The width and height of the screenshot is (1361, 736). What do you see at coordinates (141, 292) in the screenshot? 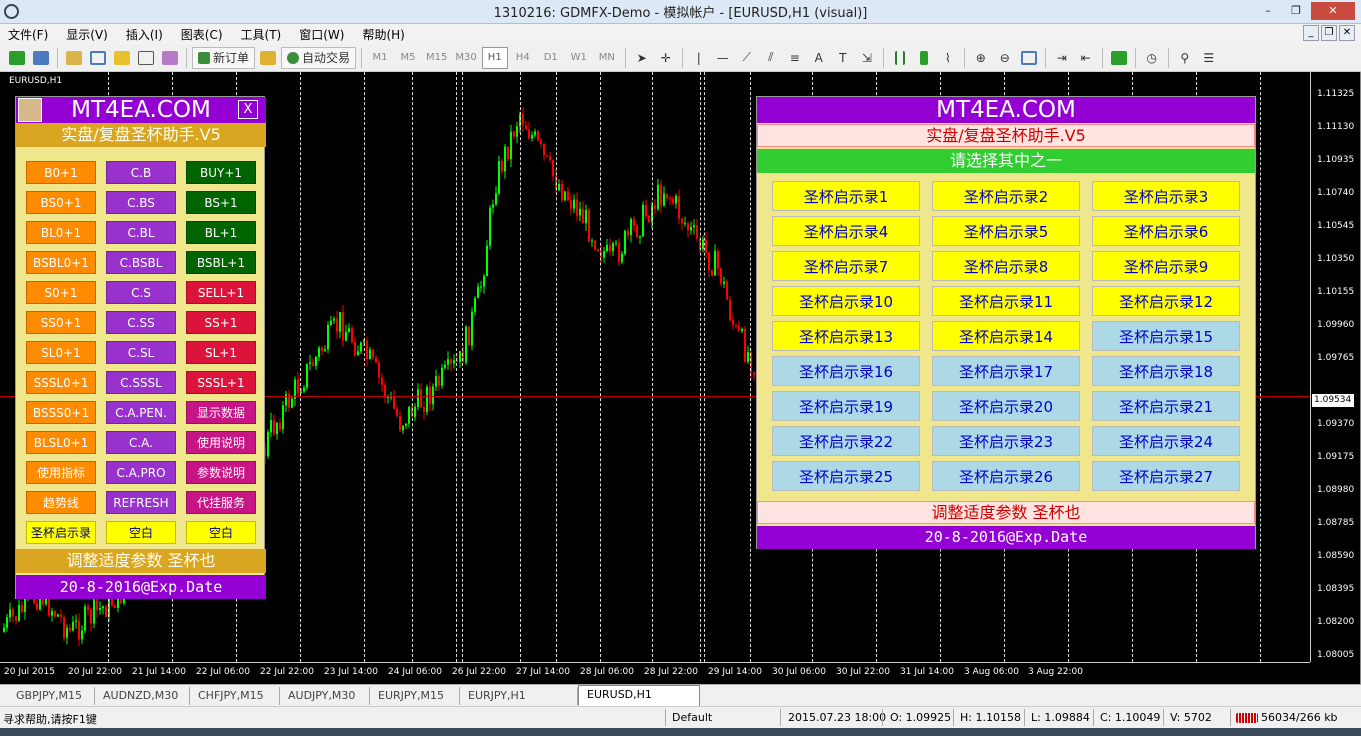
I see `left-panel-button: C.S` at bounding box center [141, 292].